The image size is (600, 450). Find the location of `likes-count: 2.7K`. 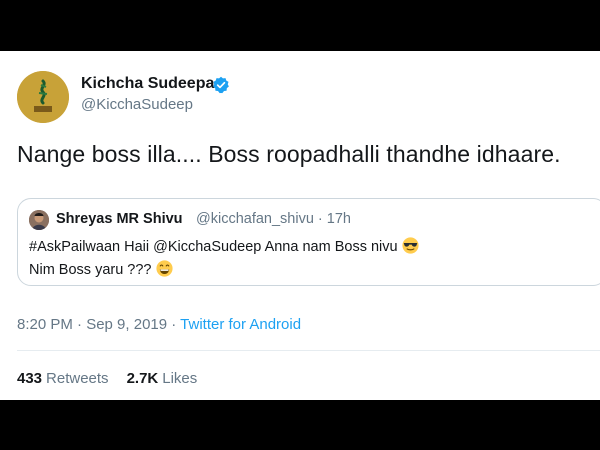

likes-count: 2.7K is located at coordinates (142, 378).